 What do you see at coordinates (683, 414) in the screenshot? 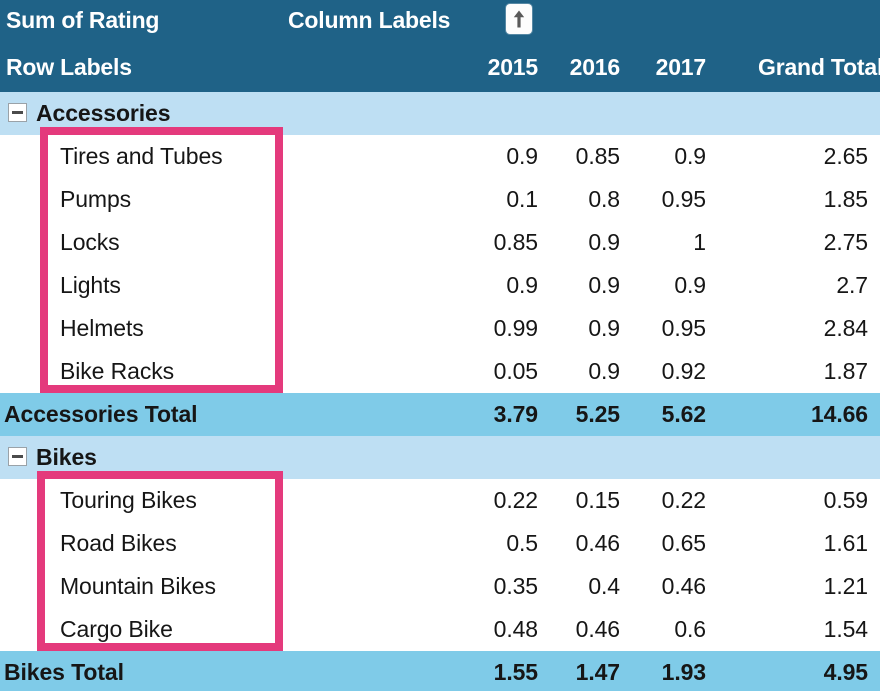
I see `group-total-value: 5.62` at bounding box center [683, 414].